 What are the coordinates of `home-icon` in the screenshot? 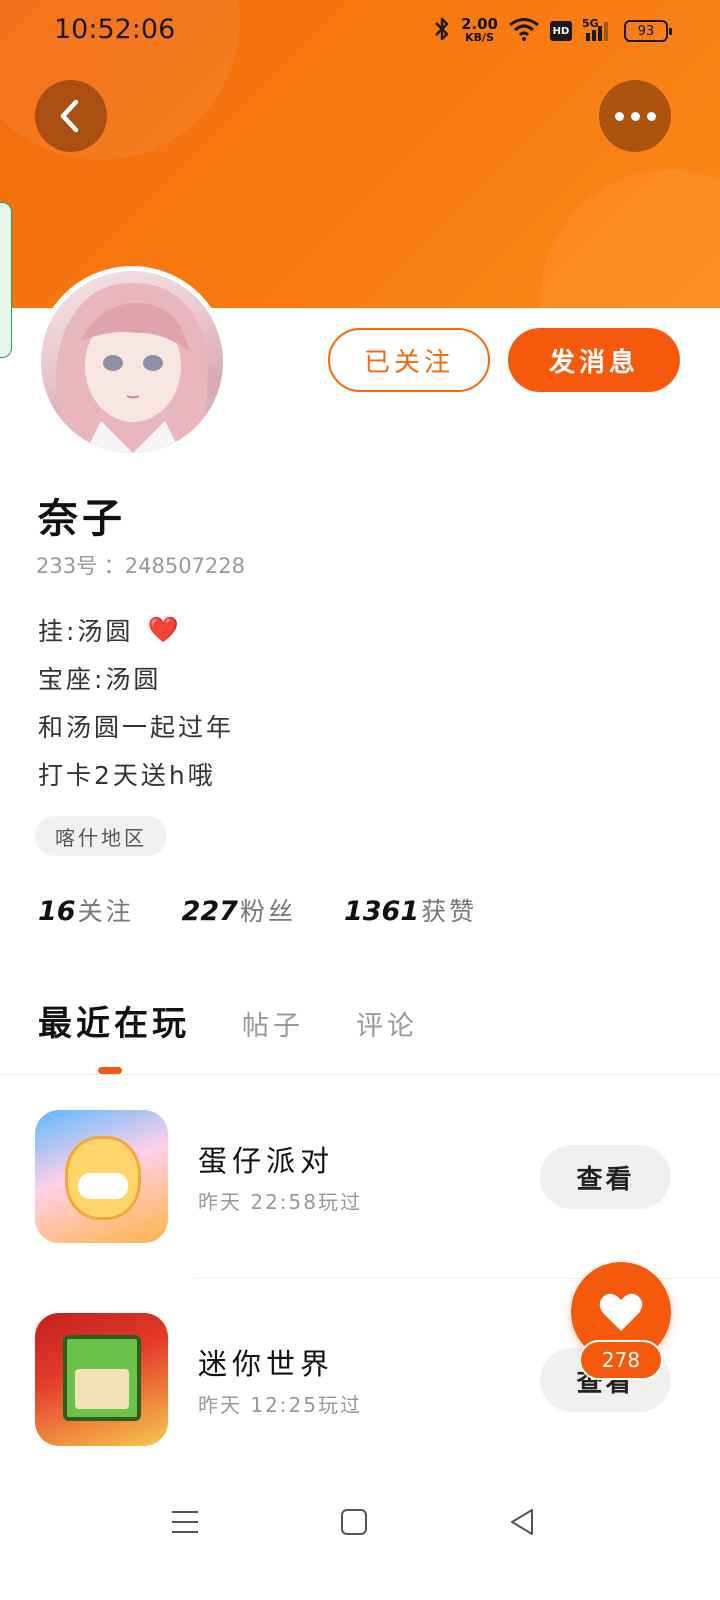 It's located at (354, 1522).